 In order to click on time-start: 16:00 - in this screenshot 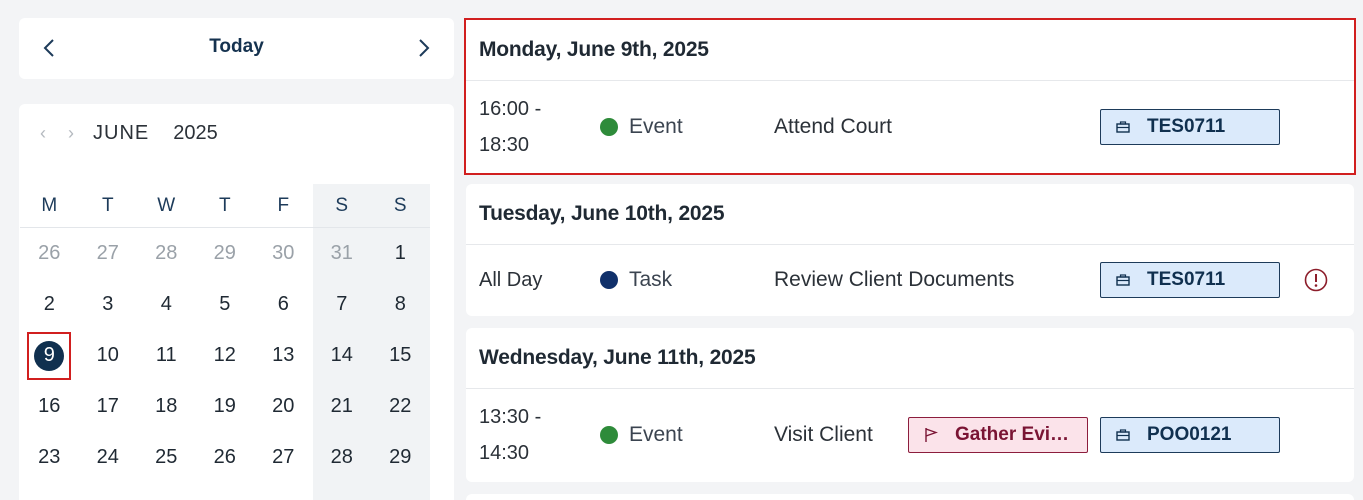, I will do `click(510, 109)`.